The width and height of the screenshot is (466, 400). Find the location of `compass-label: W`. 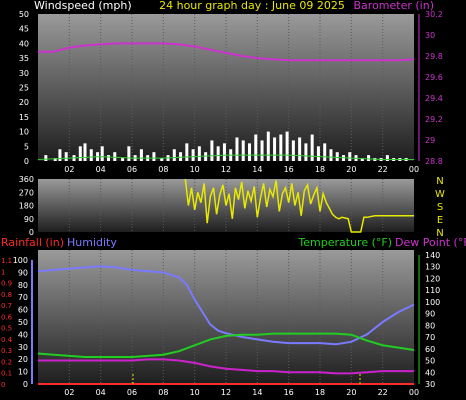

compass-label: W is located at coordinates (440, 194).